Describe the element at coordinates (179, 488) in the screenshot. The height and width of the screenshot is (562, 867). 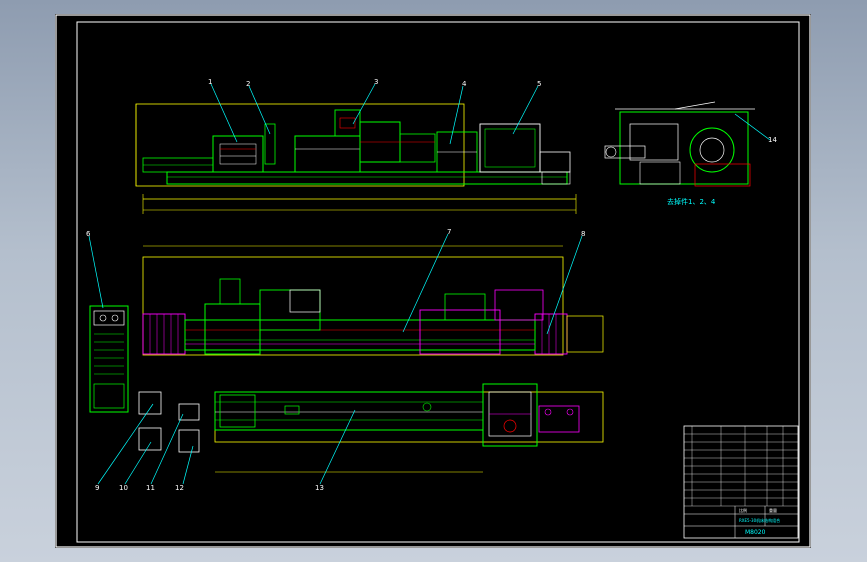
I see `callout-12: 12` at that location.